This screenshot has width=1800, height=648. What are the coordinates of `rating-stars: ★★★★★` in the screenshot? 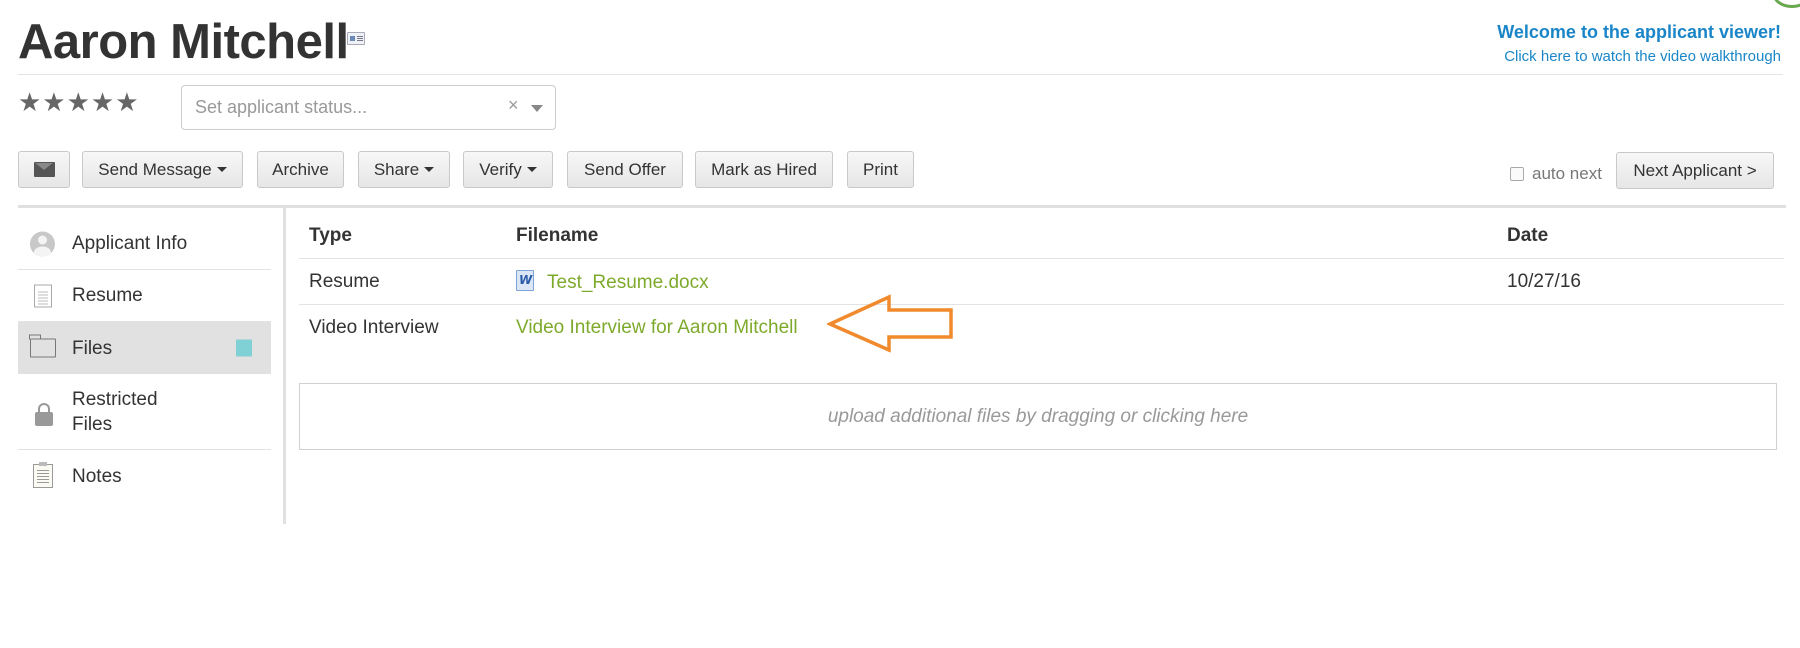 It's located at (79, 102).